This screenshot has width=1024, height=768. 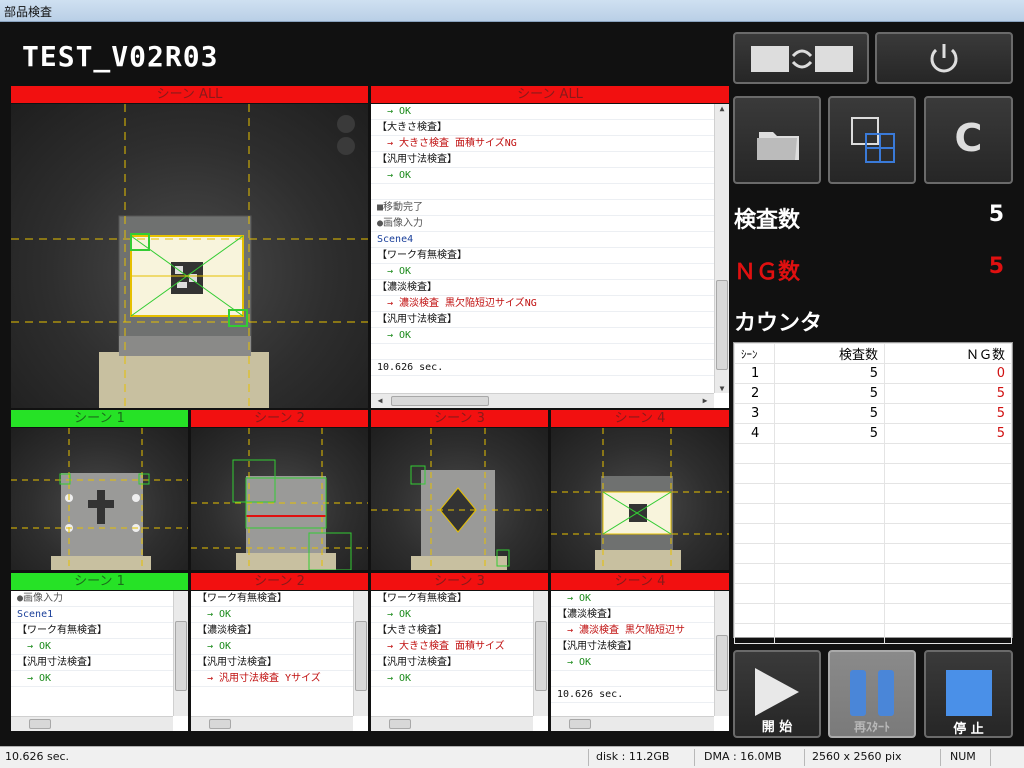 What do you see at coordinates (996, 266) in the screenshot?
I see `ng-count-value: 5` at bounding box center [996, 266].